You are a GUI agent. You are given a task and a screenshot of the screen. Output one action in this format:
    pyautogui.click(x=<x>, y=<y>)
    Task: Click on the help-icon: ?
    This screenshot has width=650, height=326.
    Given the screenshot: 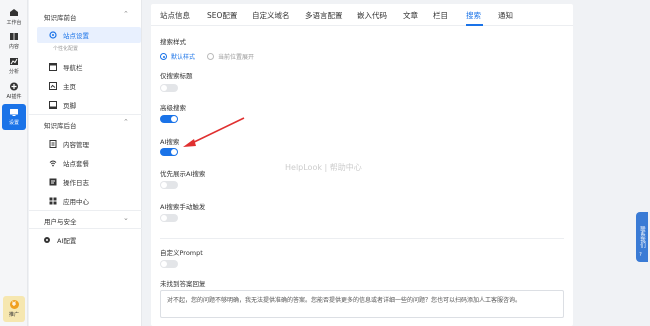 What is the action you would take?
    pyautogui.click(x=640, y=254)
    